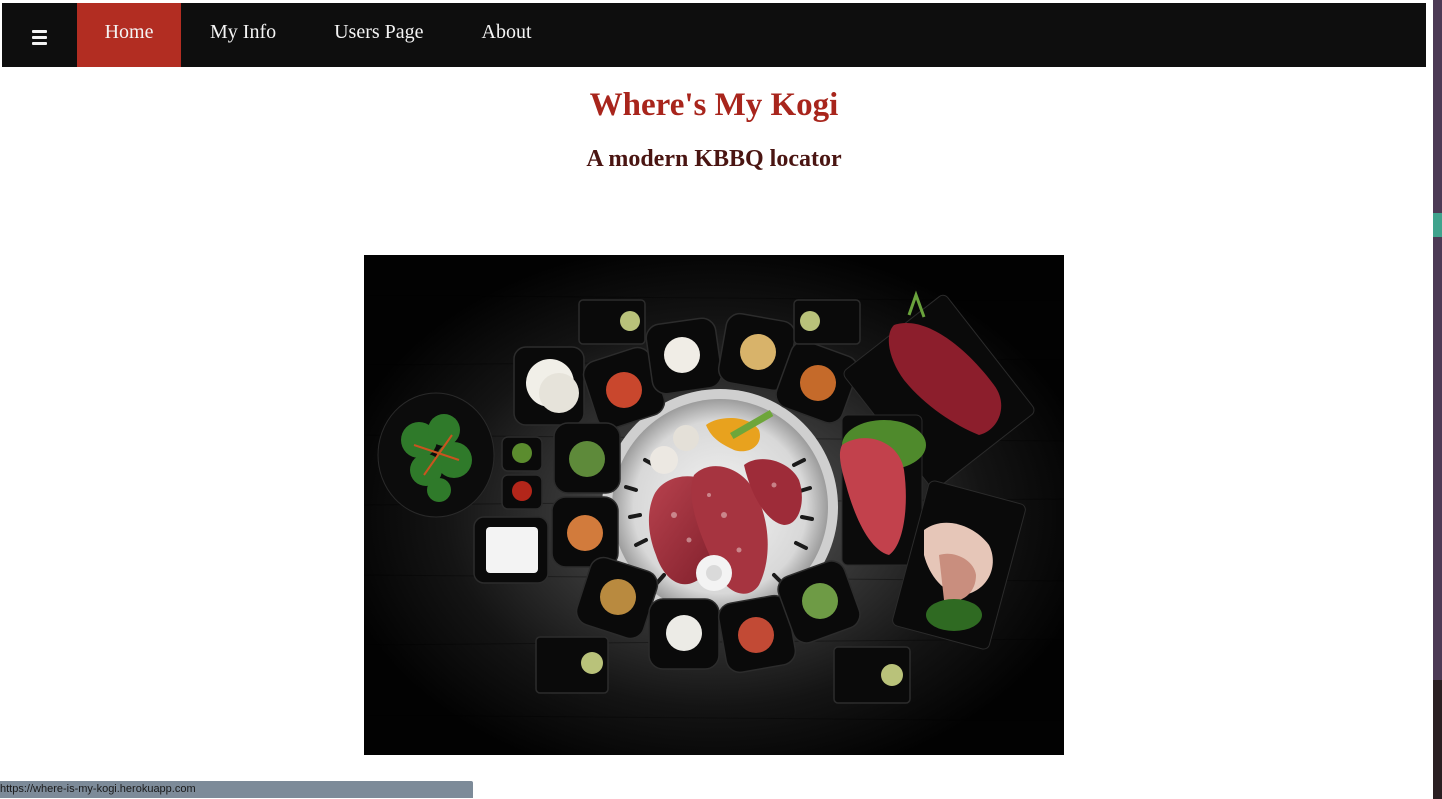  Describe the element at coordinates (714, 159) in the screenshot. I see `page-subtitle: A modern KBBQ locator` at that location.